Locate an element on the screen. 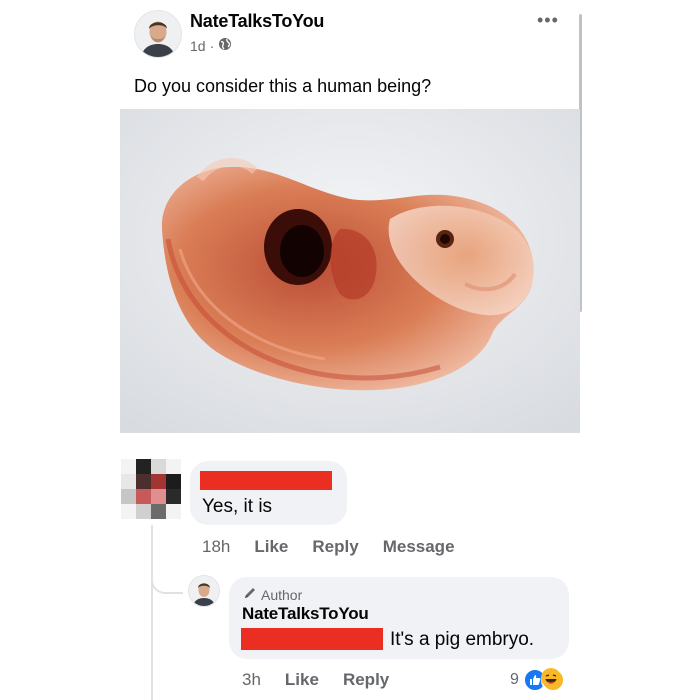 This screenshot has width=700, height=700. comment-message-button: Message is located at coordinates (419, 547).